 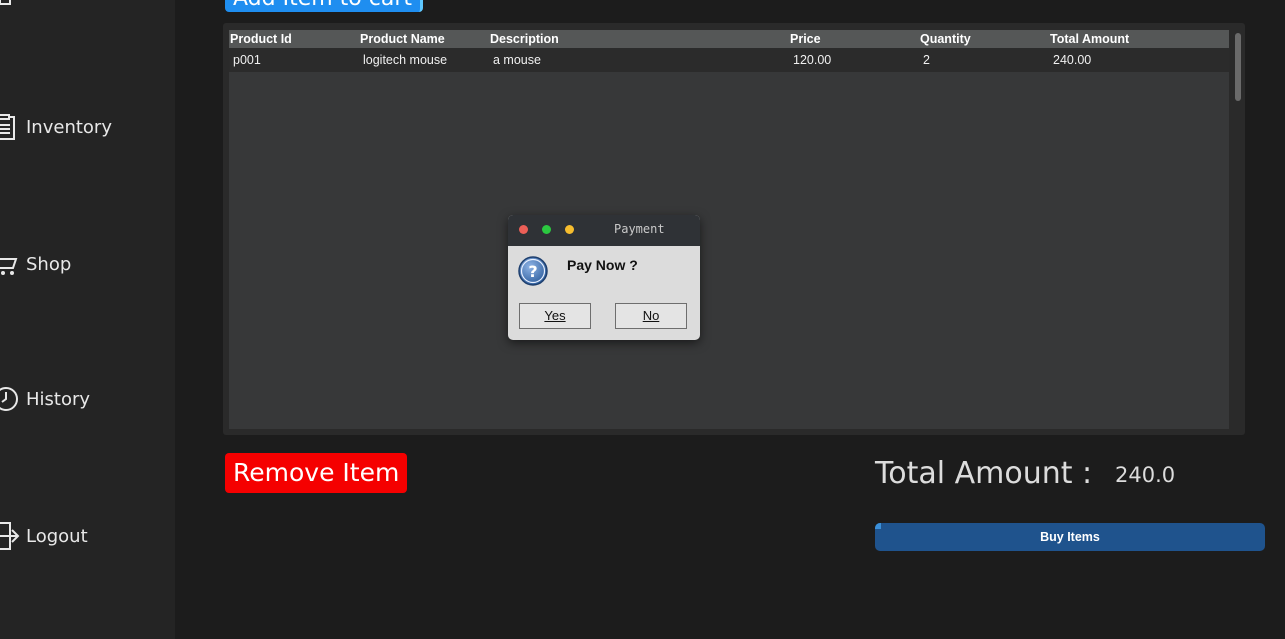 I want to click on sidebar-item-shop: Shop, so click(x=35, y=264).